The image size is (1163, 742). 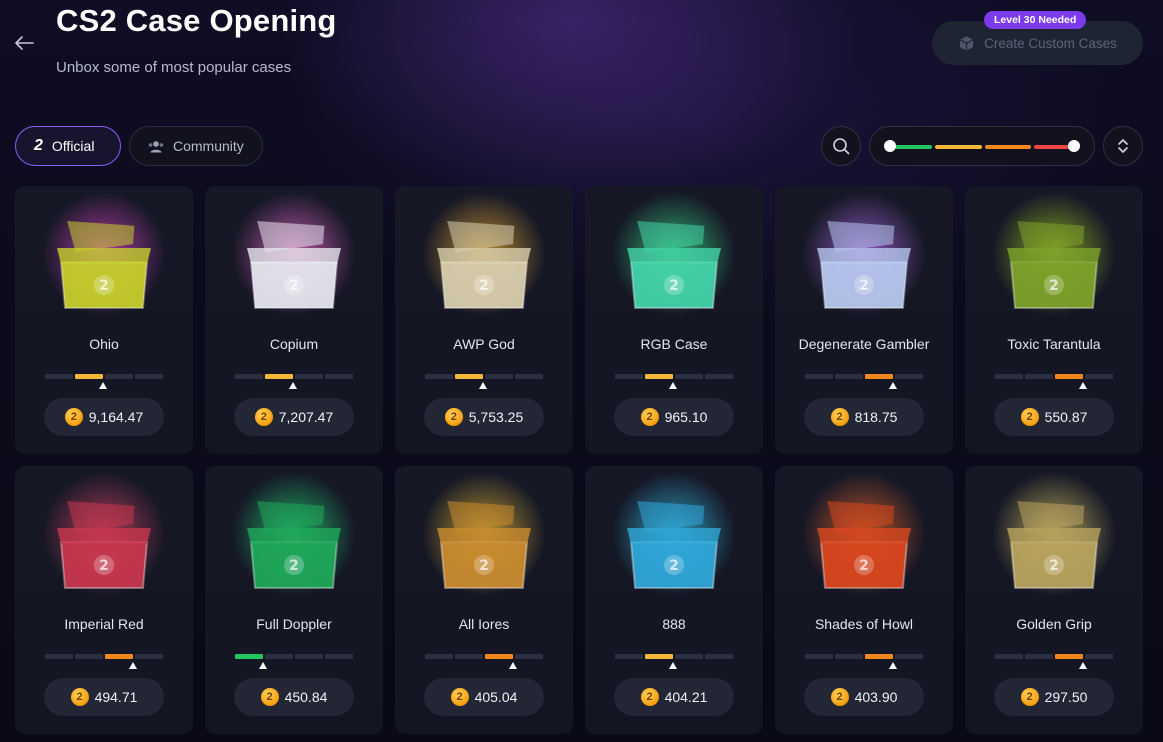 I want to click on case-price-button: 2 965.10, so click(x=674, y=417).